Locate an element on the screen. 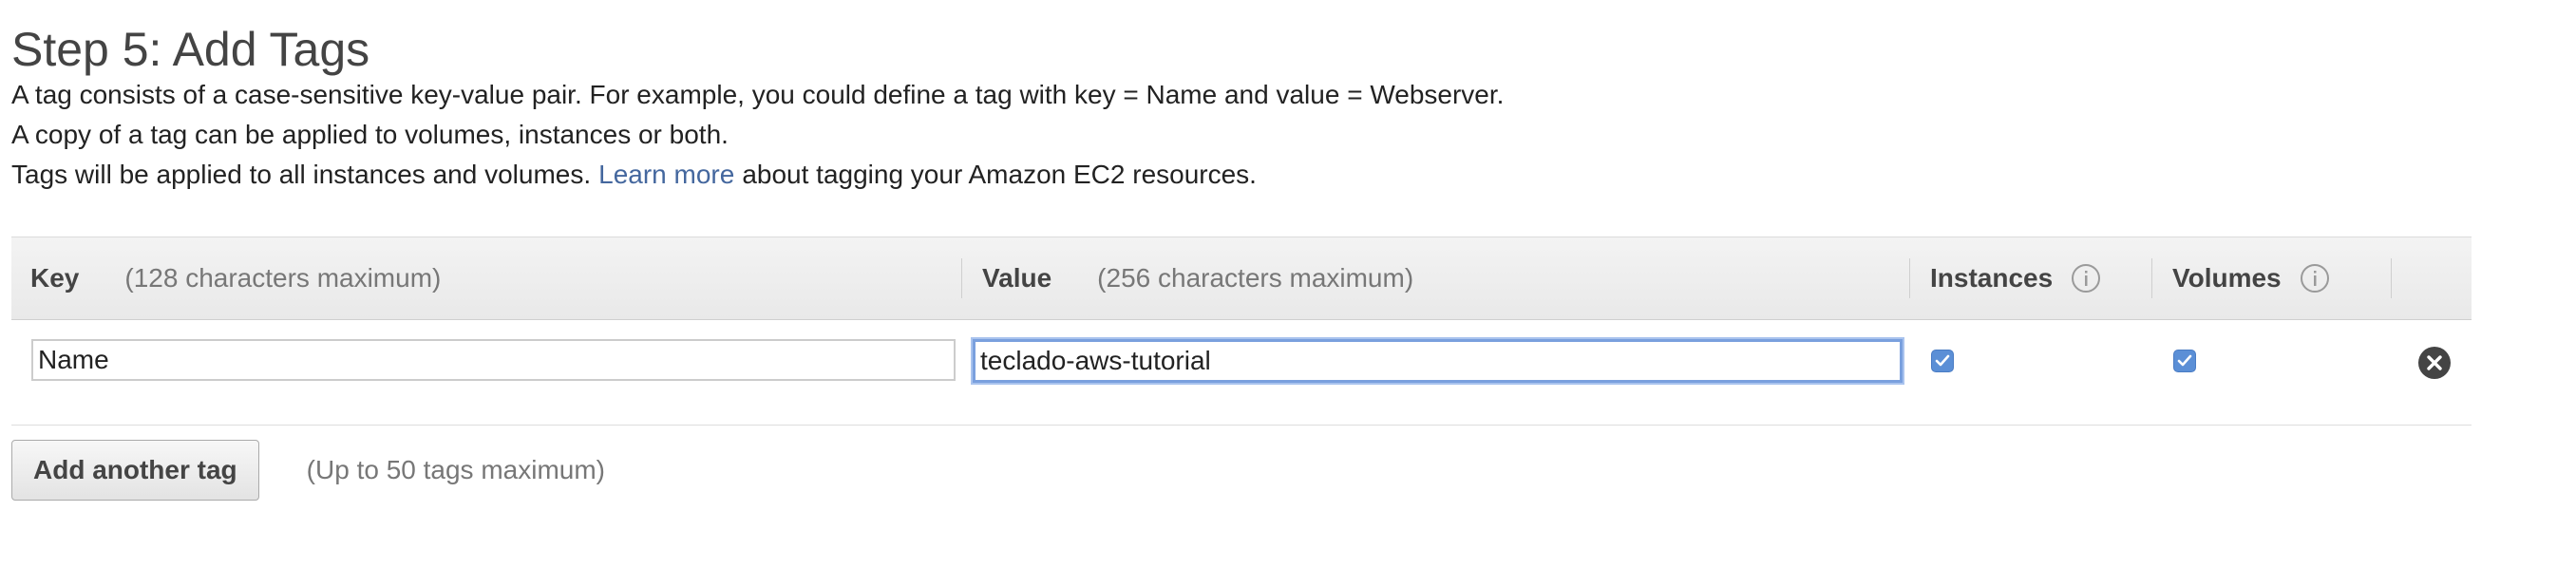 The height and width of the screenshot is (587, 2576). volumes-column-header: Volumes is located at coordinates (2250, 278).